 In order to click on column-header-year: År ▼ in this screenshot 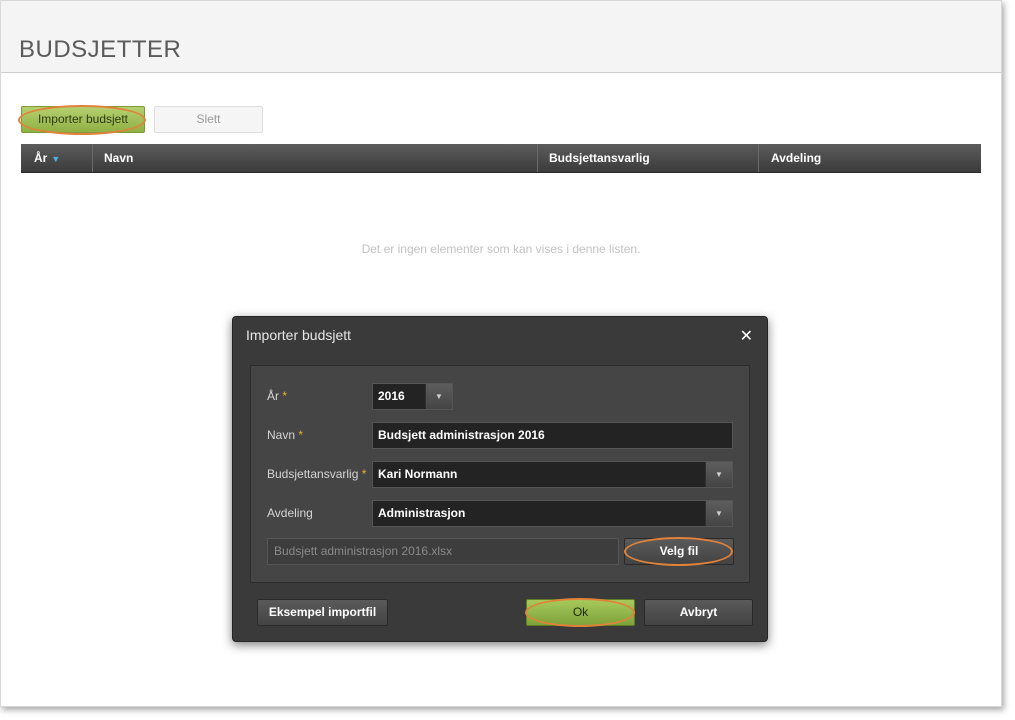, I will do `click(56, 158)`.